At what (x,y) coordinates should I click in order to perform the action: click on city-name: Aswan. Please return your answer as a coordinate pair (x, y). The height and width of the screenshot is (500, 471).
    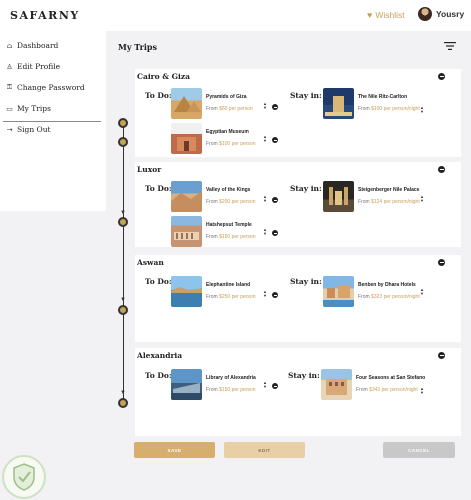
    Looking at the image, I should click on (150, 262).